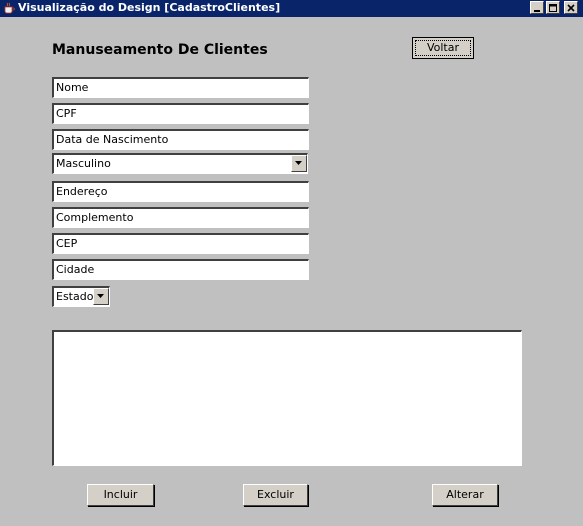 The height and width of the screenshot is (526, 583). I want to click on focus-ring, so click(443, 48).